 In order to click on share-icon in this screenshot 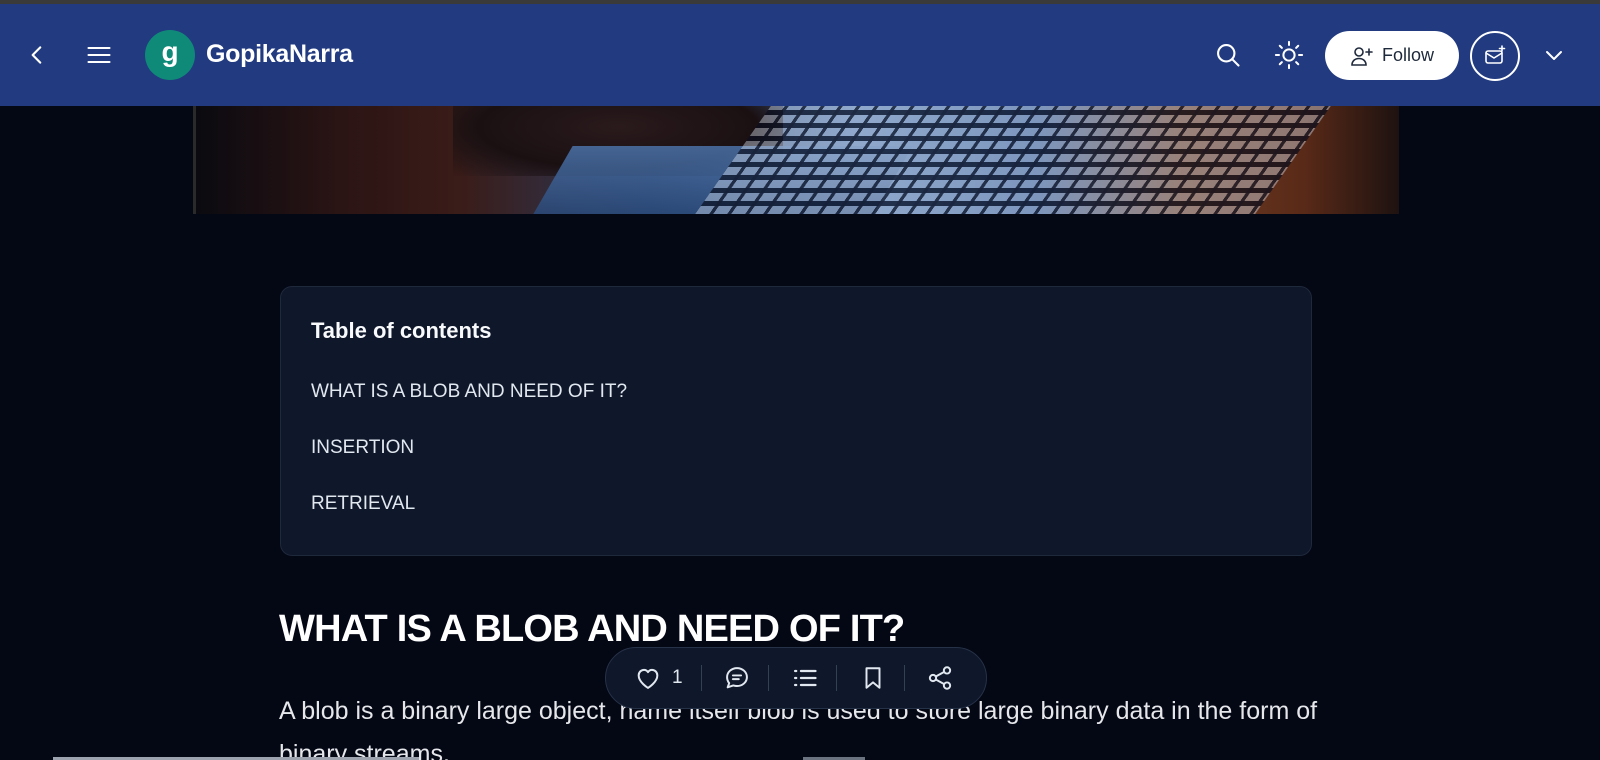, I will do `click(940, 678)`.